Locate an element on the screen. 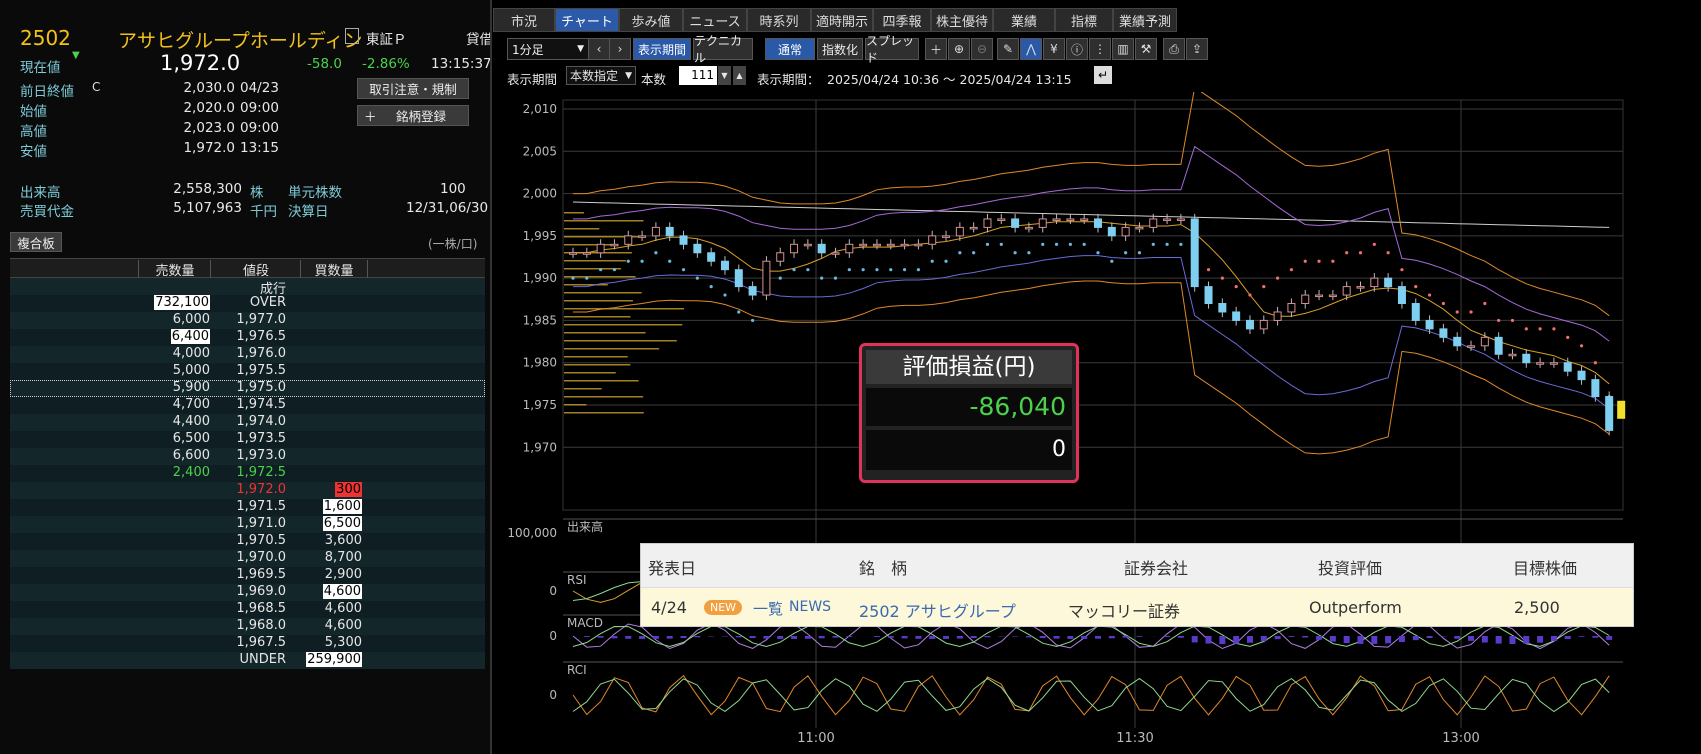 The width and height of the screenshot is (1701, 754). board-row: 1,968.5 4,600 is located at coordinates (247, 609).